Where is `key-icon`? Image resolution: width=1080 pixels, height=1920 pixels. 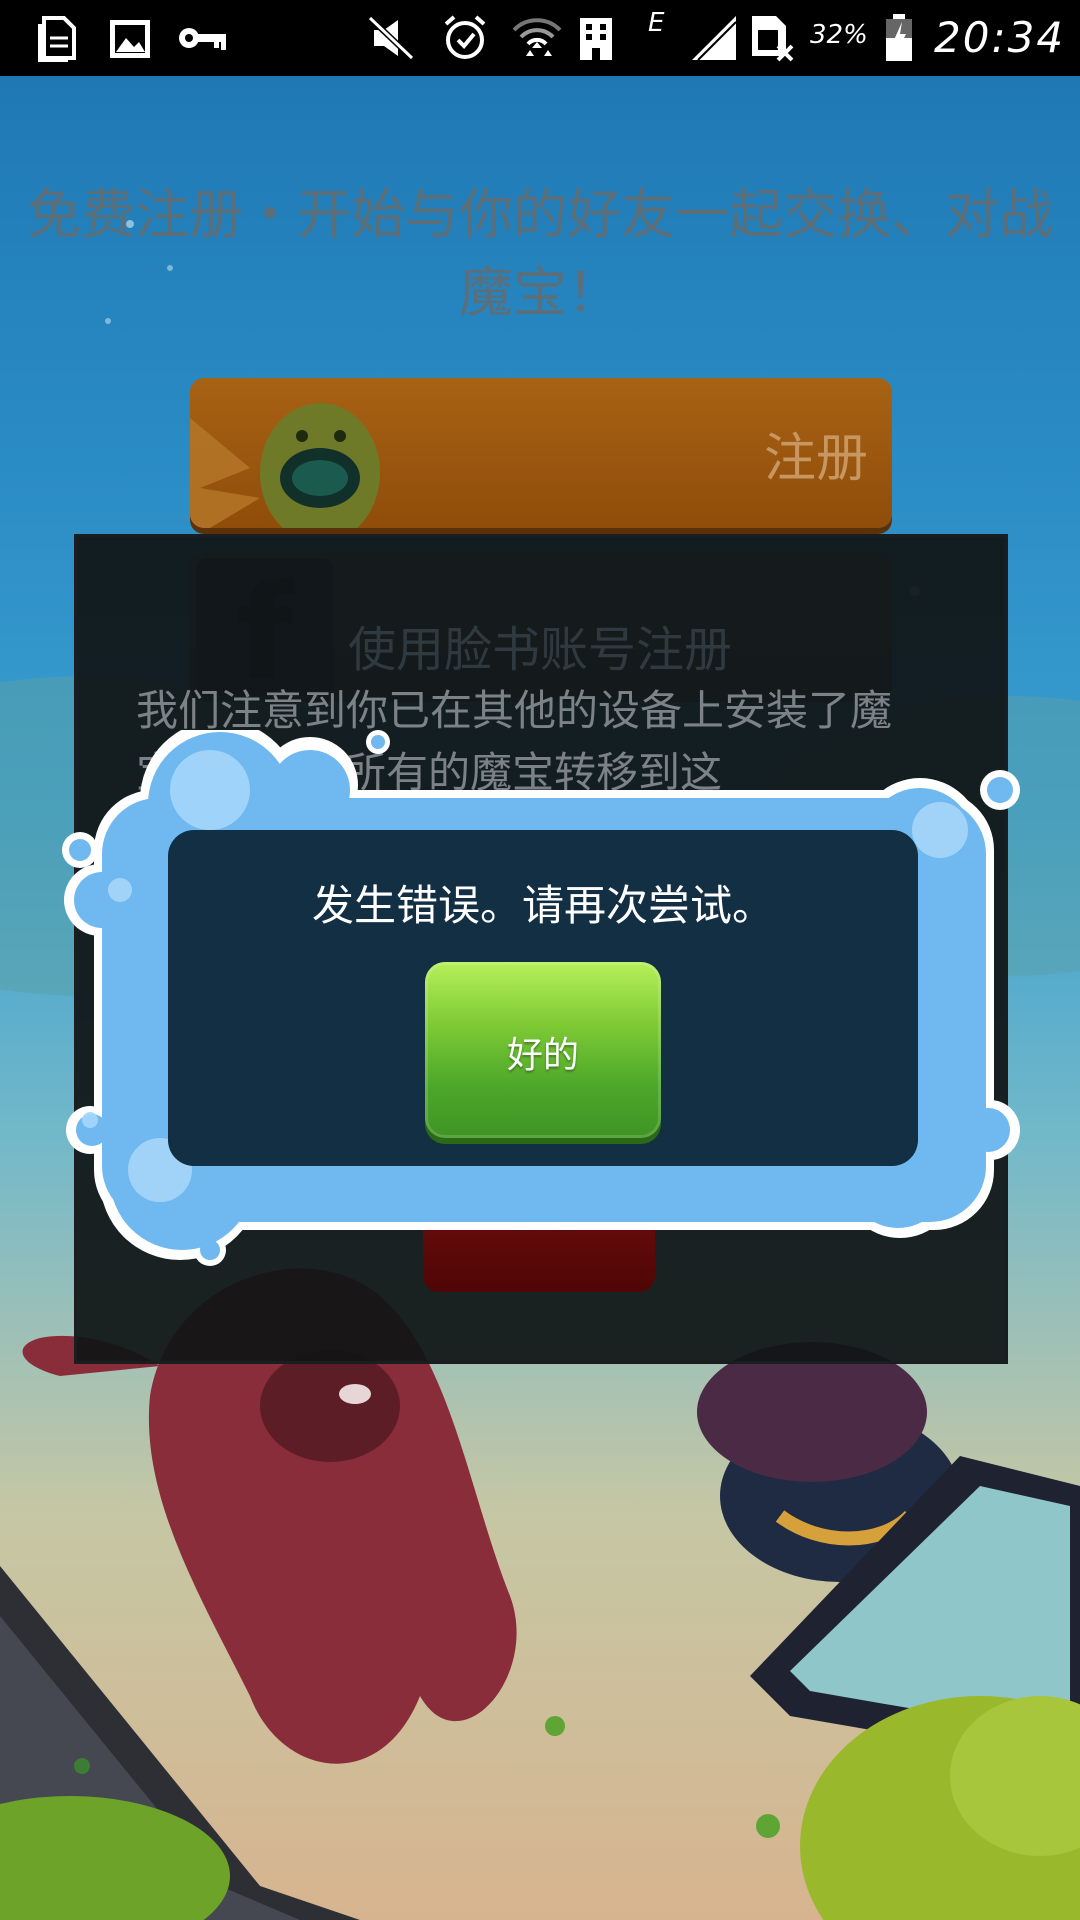
key-icon is located at coordinates (202, 39).